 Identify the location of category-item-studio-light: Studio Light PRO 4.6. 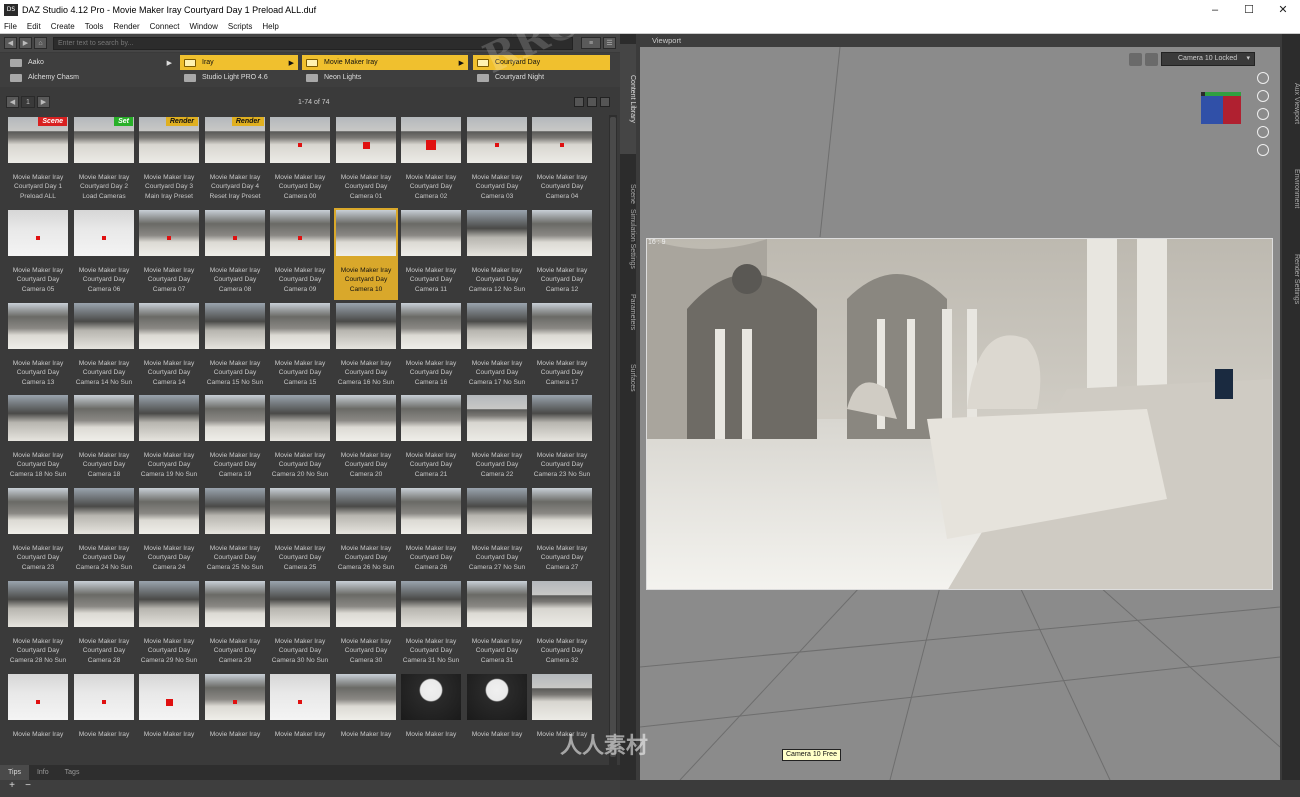
(239, 77).